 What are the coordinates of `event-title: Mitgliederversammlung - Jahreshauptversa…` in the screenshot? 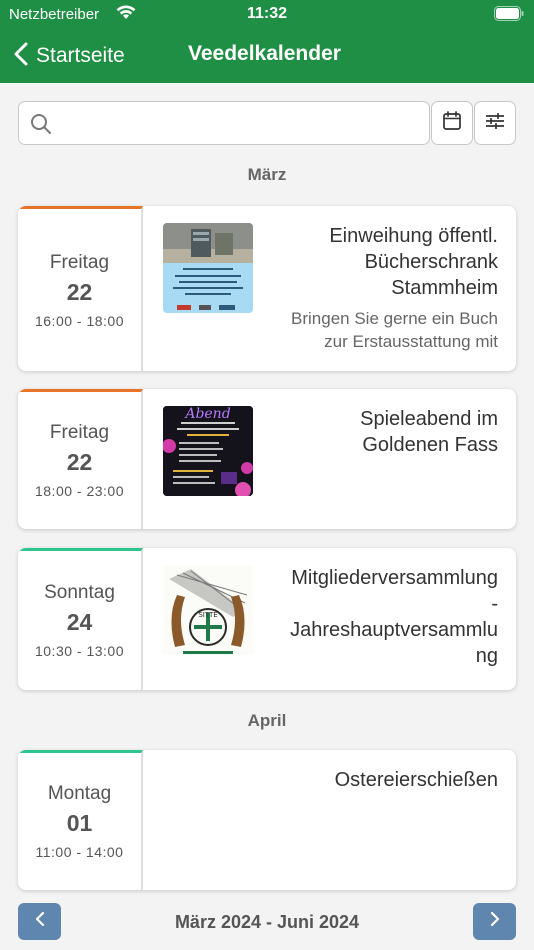 It's located at (394, 617).